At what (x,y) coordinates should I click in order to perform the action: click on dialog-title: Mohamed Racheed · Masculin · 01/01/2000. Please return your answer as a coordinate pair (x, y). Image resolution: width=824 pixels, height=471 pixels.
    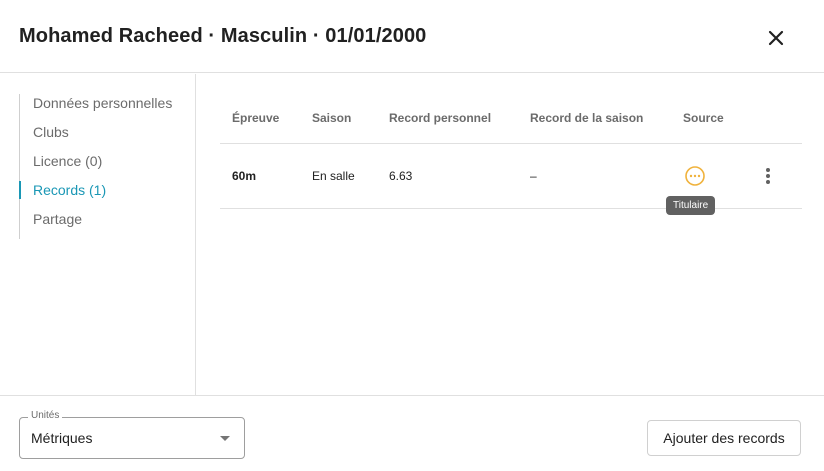
    Looking at the image, I should click on (223, 36).